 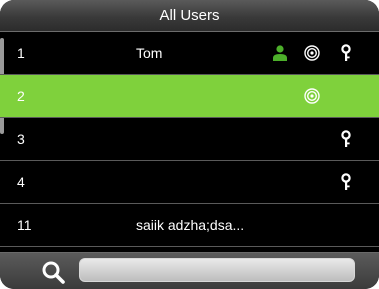 I want to click on user-id: 4, so click(x=21, y=182).